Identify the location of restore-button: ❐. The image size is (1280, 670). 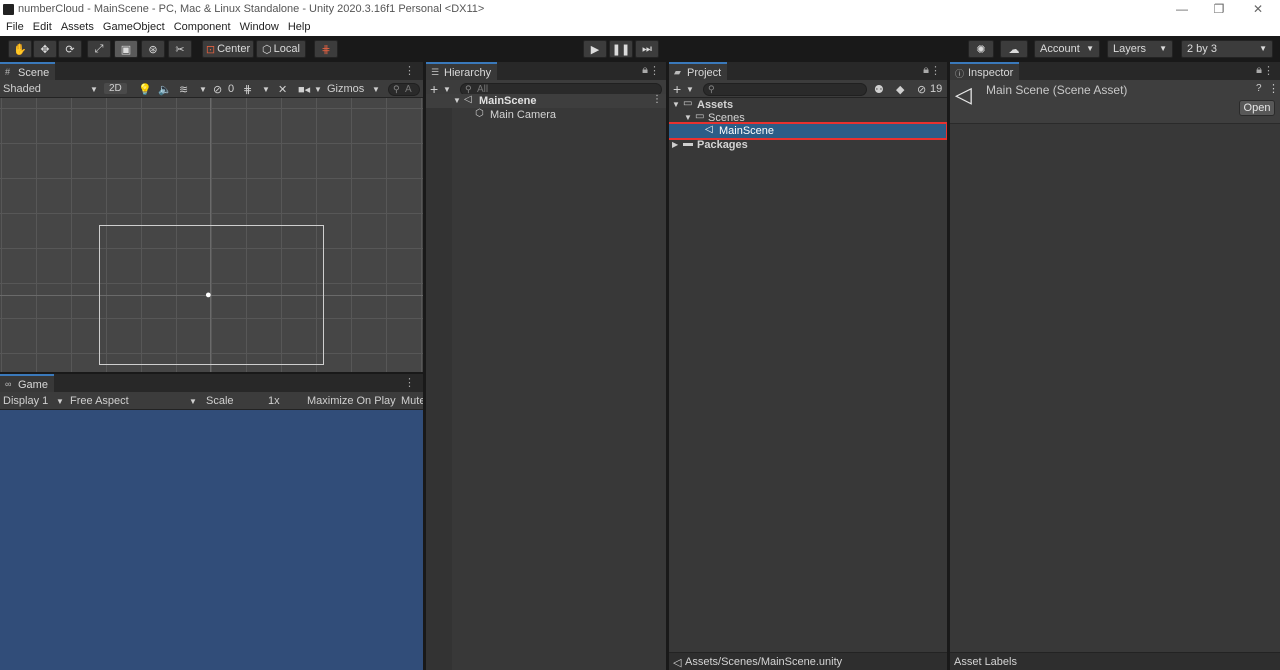
(1219, 10).